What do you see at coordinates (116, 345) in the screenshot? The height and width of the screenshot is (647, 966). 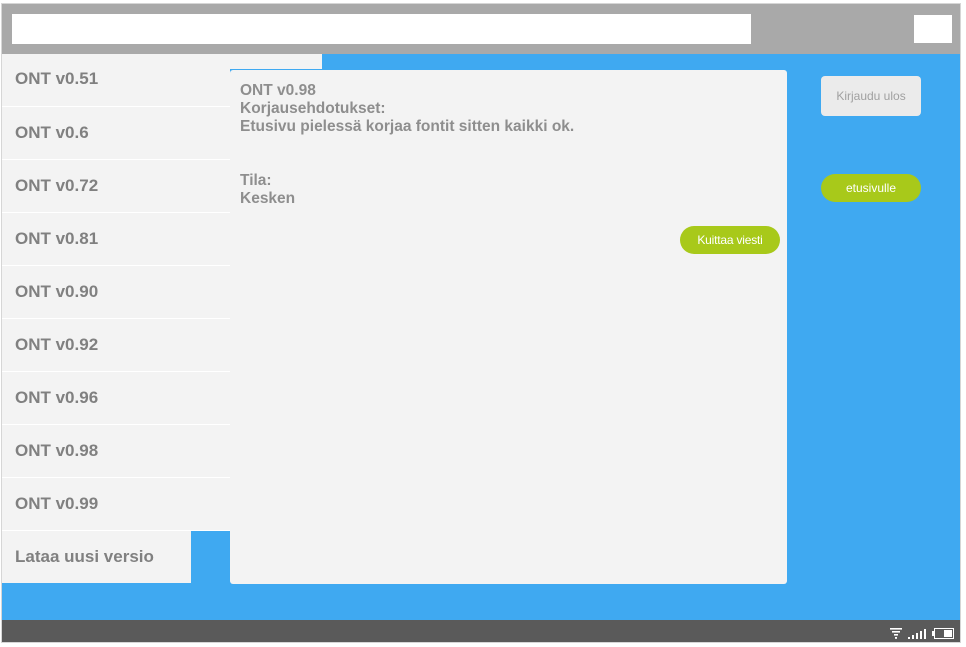 I see `sidebar-item-ont-v0-92: ONT v0.92` at bounding box center [116, 345].